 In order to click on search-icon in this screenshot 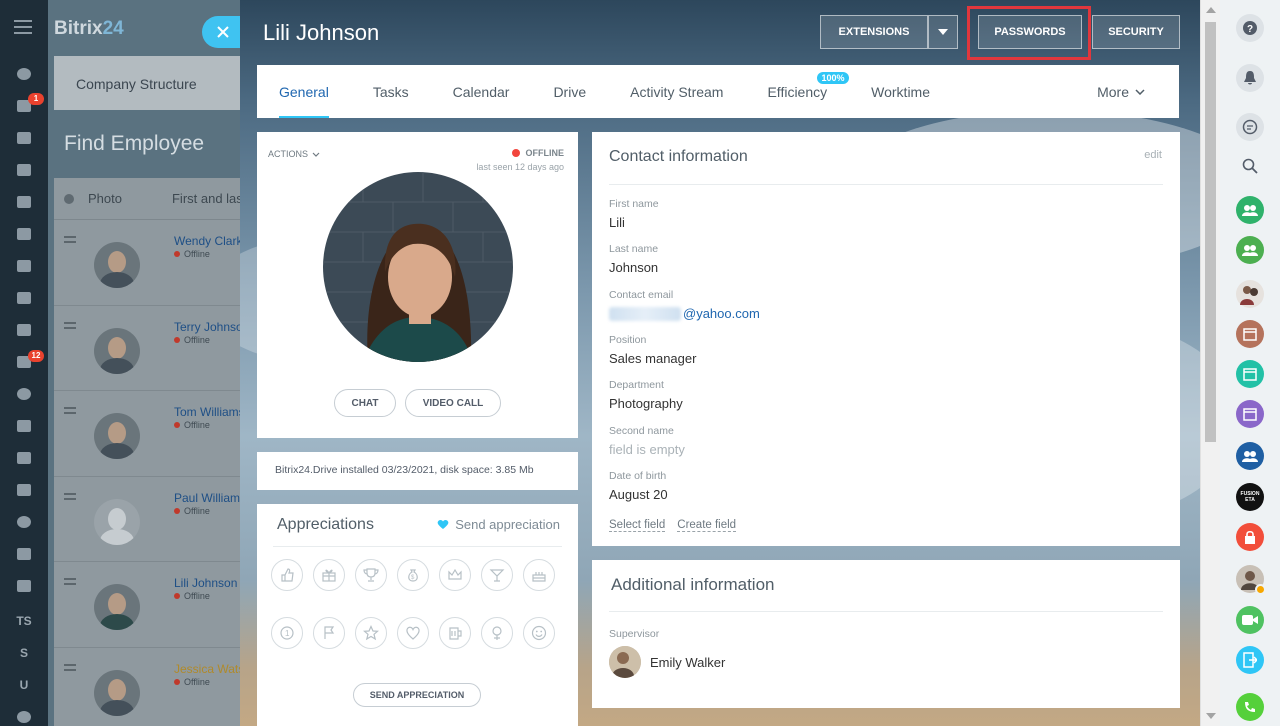, I will do `click(1250, 166)`.